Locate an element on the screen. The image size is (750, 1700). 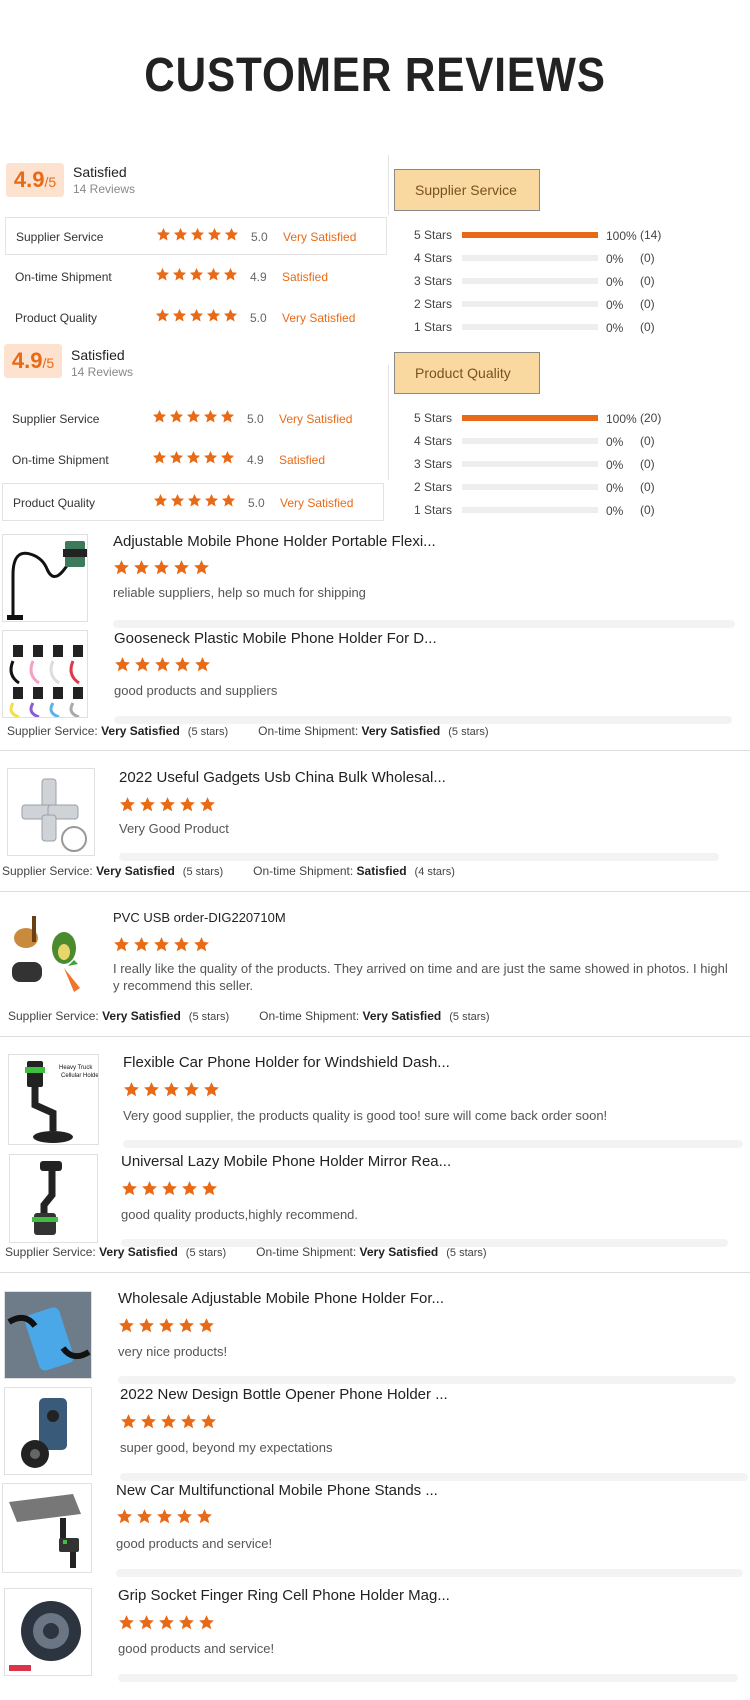
meta-label: Supplier Service: is located at coordinates (47, 871).